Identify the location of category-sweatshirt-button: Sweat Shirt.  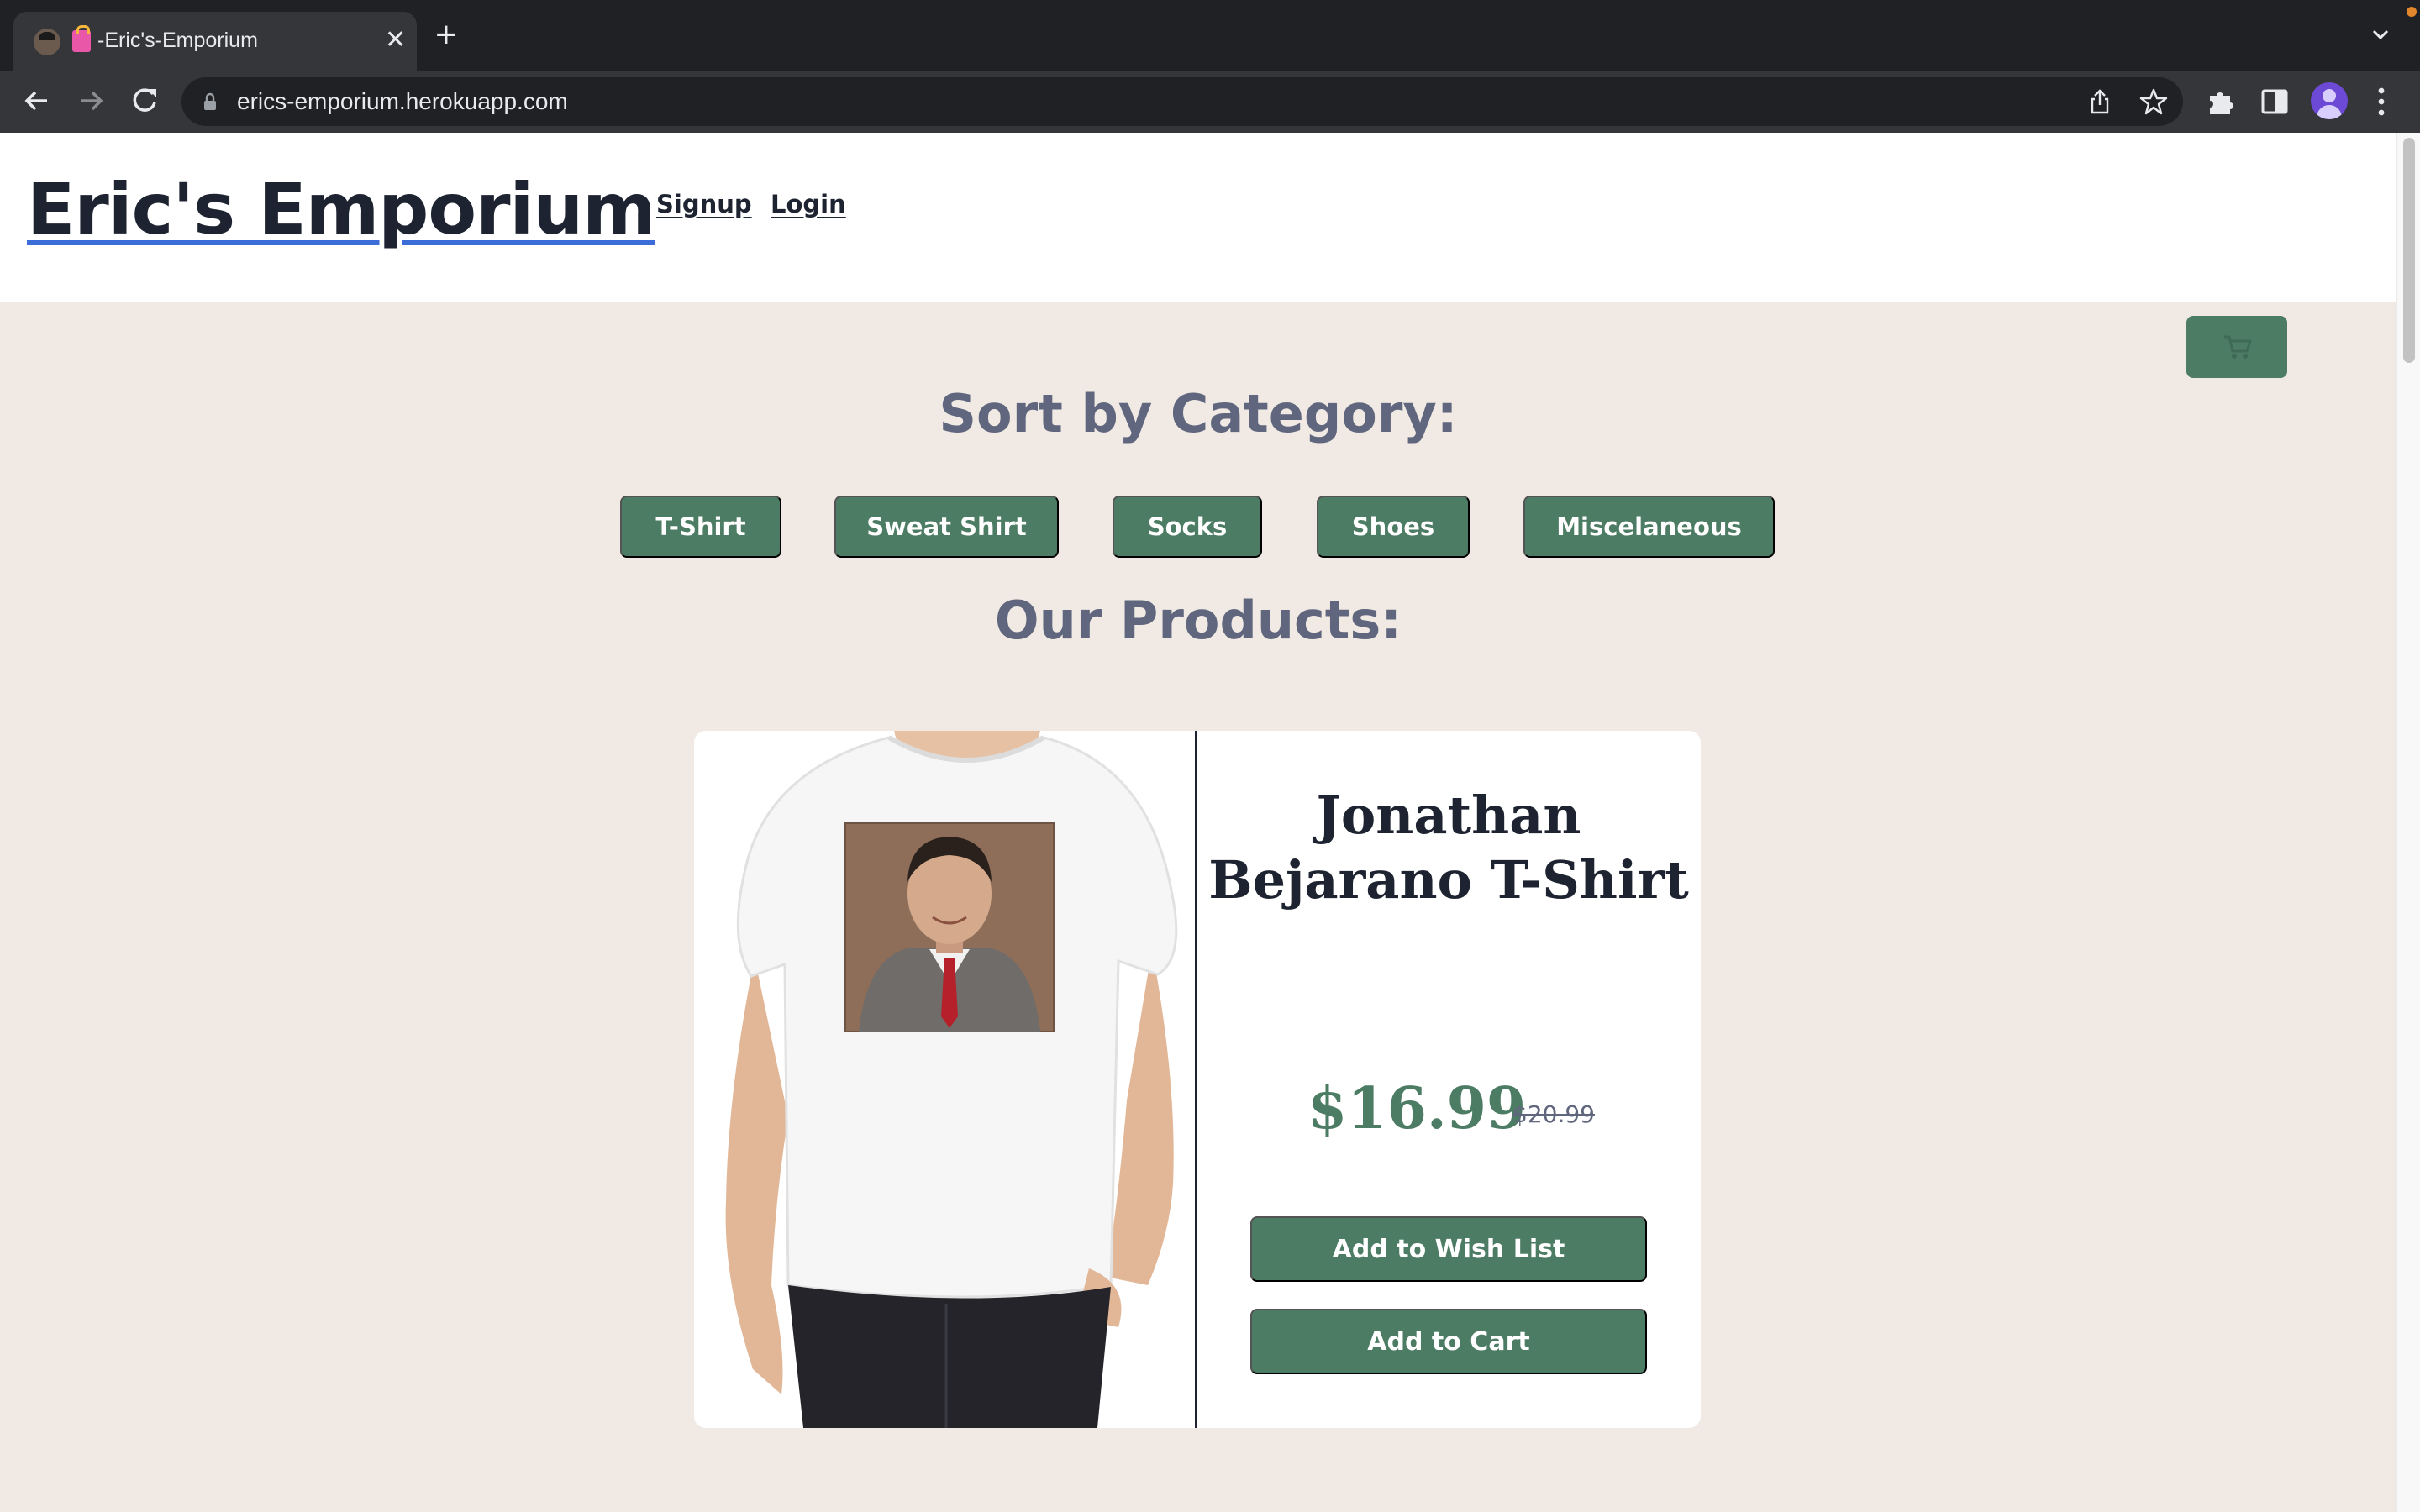
(946, 527).